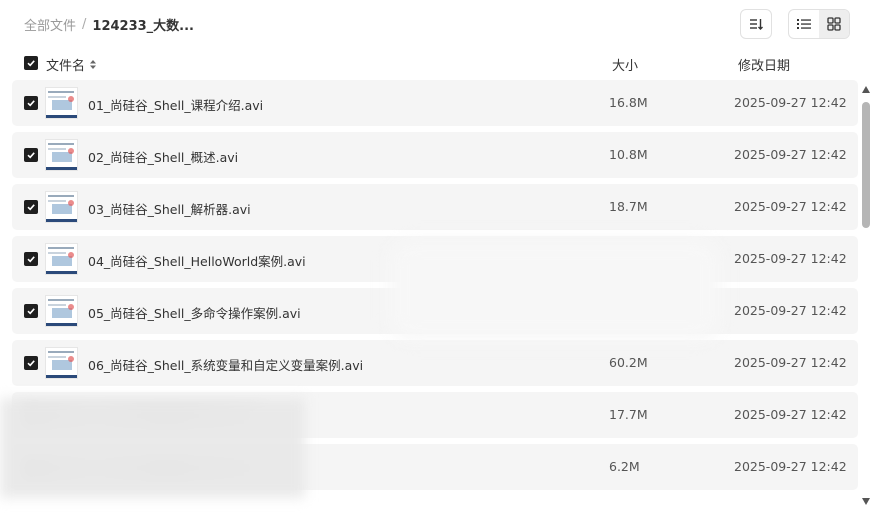 The width and height of the screenshot is (874, 514). I want to click on sort-arrows-icon, so click(93, 64).